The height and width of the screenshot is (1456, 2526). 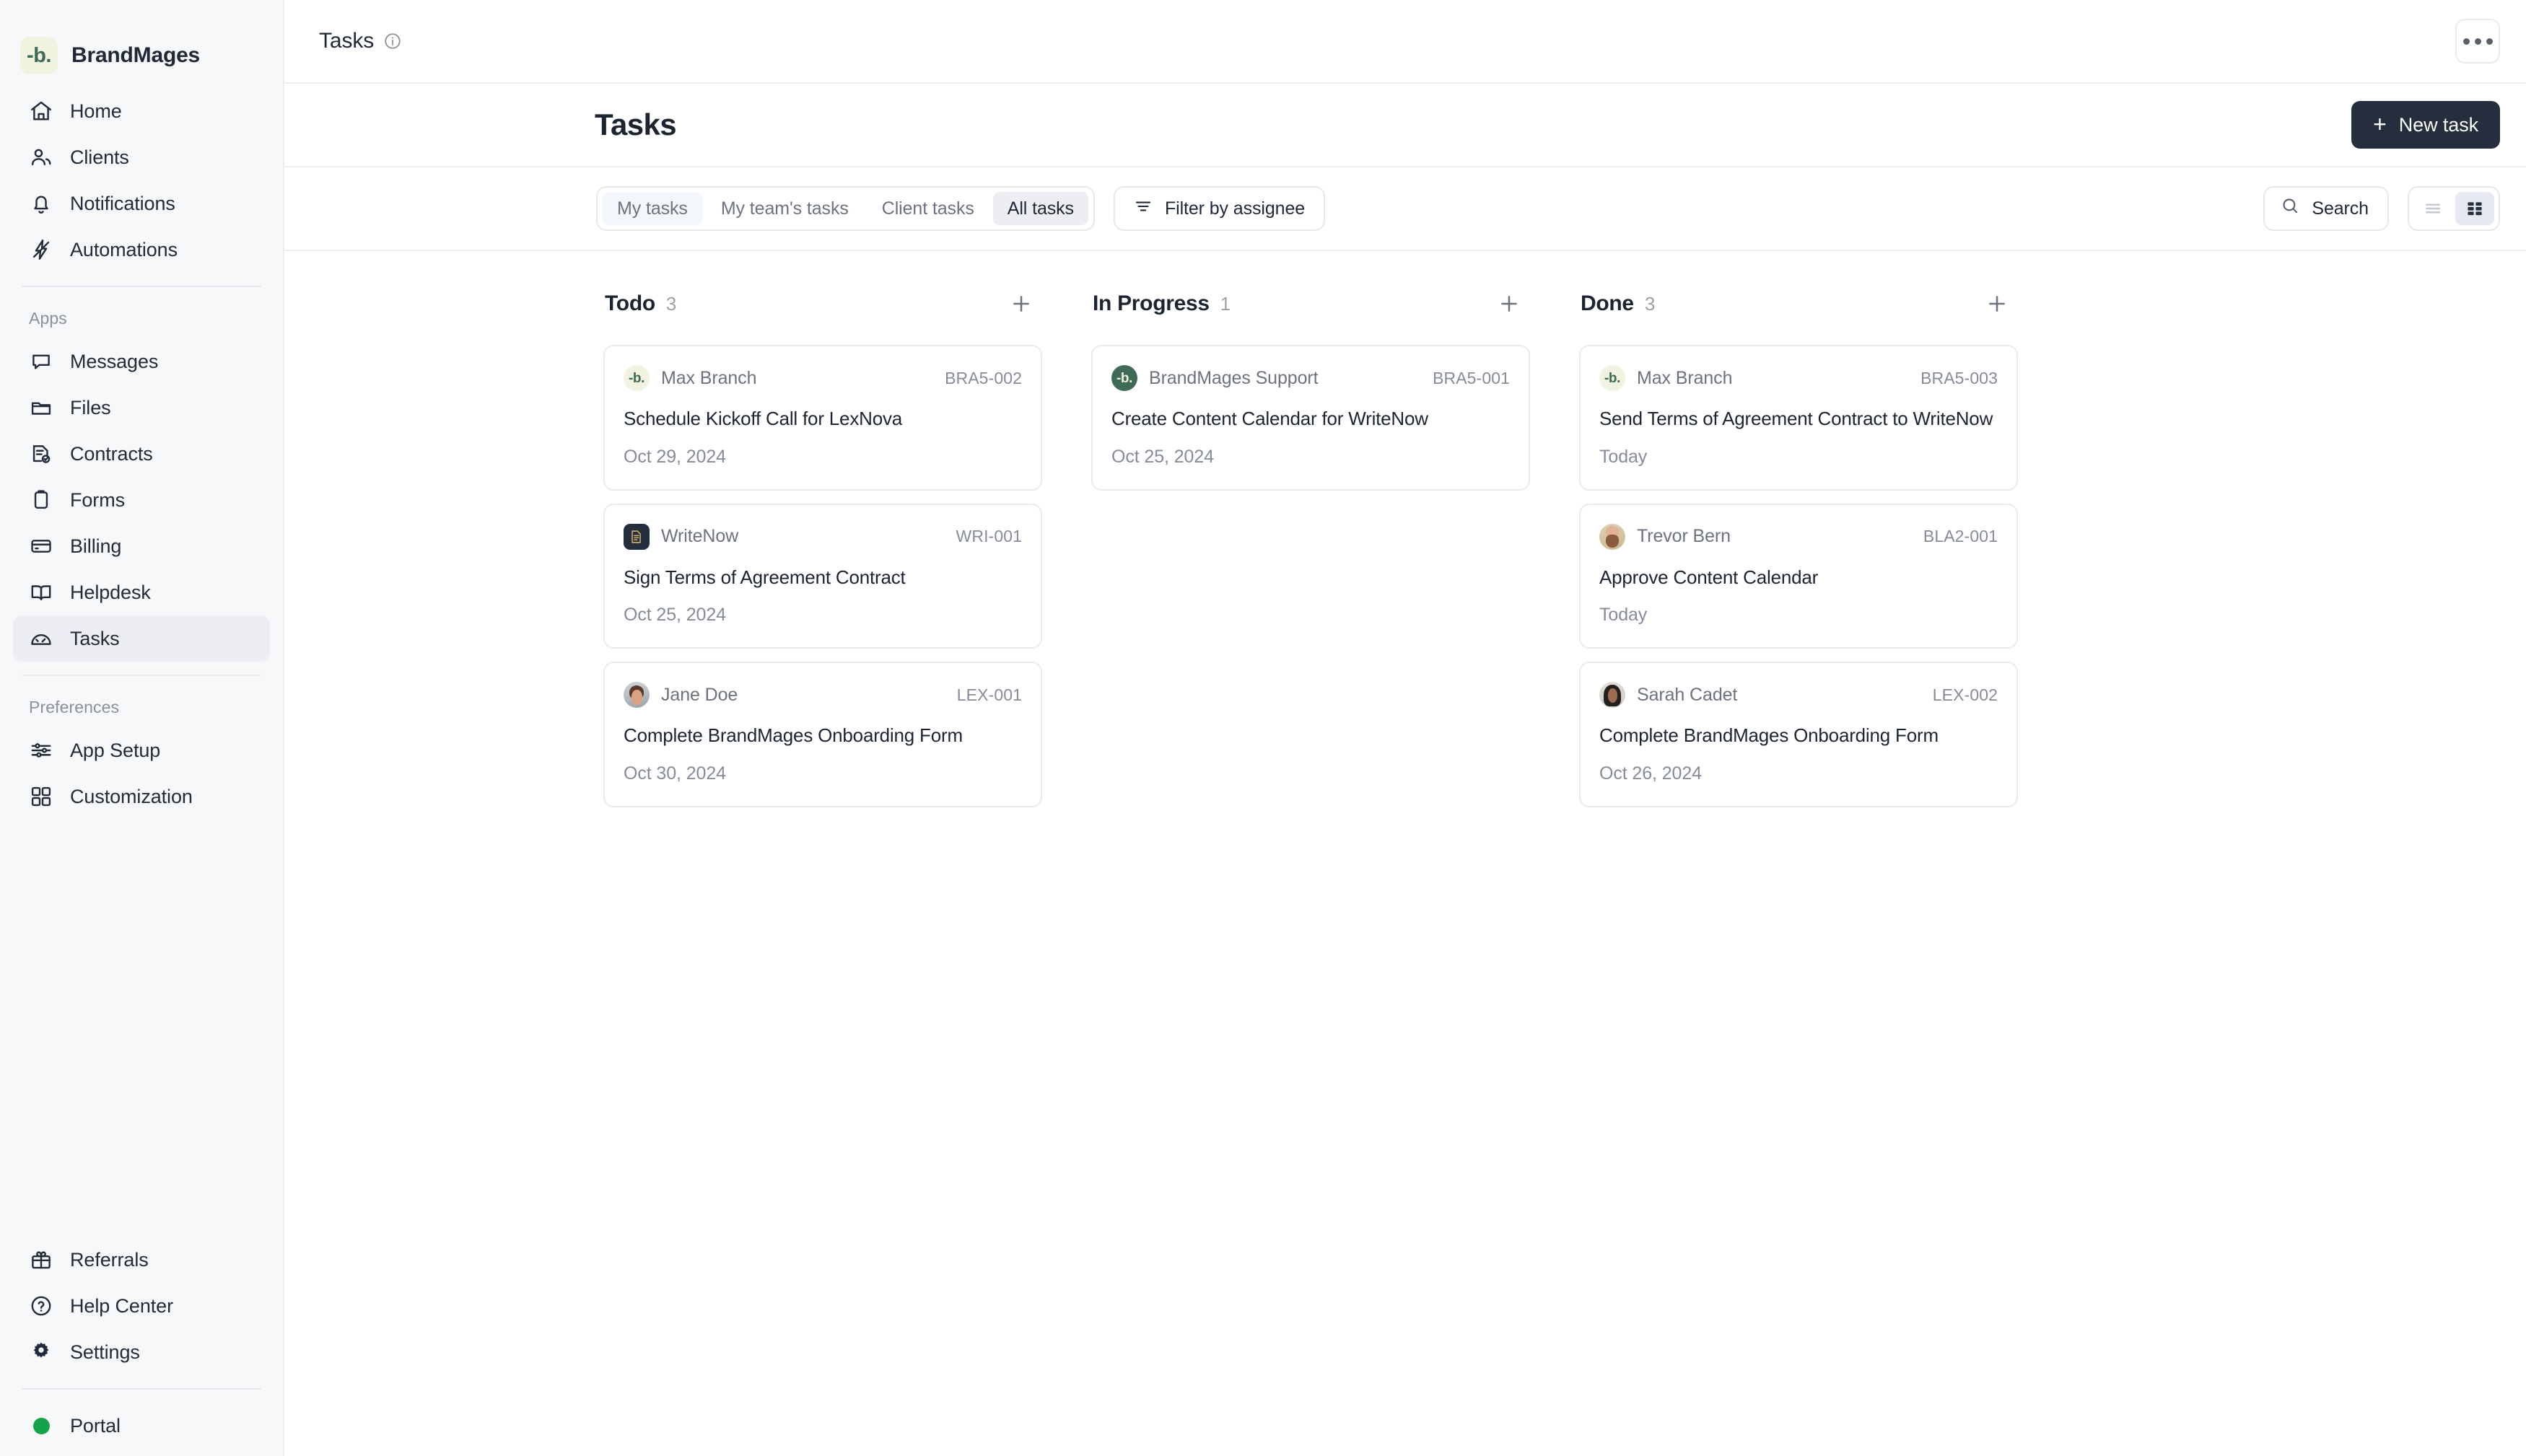 I want to click on sidebar-item-app-setup: App Setup, so click(x=141, y=750).